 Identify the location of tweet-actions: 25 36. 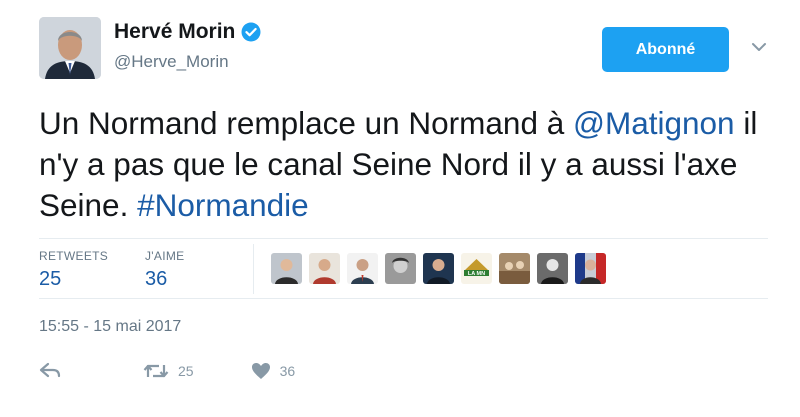
(167, 371).